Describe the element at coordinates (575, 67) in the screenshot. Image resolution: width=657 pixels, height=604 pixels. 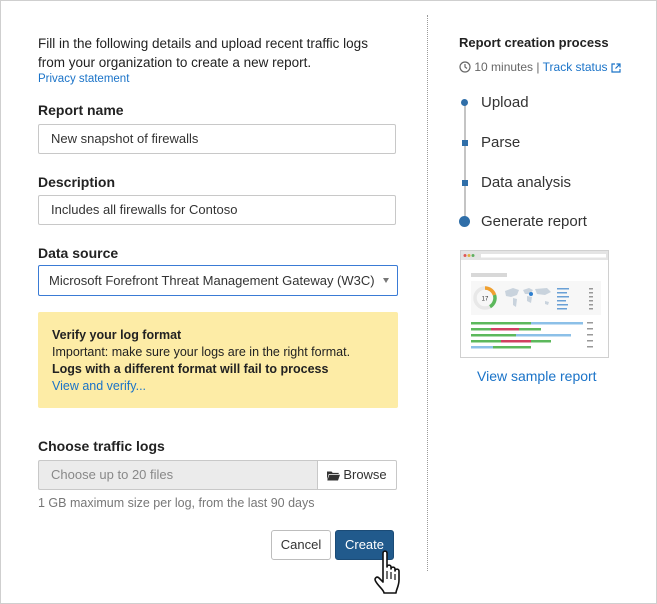
I see `track-status-label: Track status` at that location.